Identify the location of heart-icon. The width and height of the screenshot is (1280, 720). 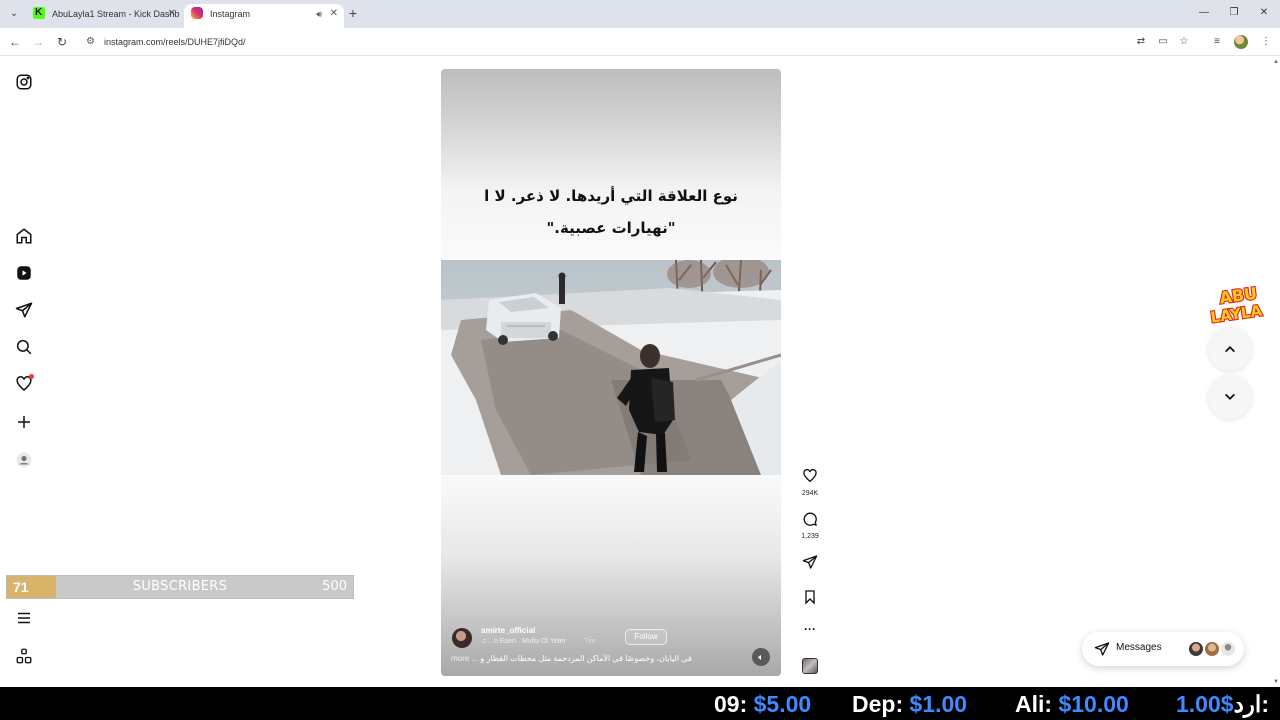
(810, 475).